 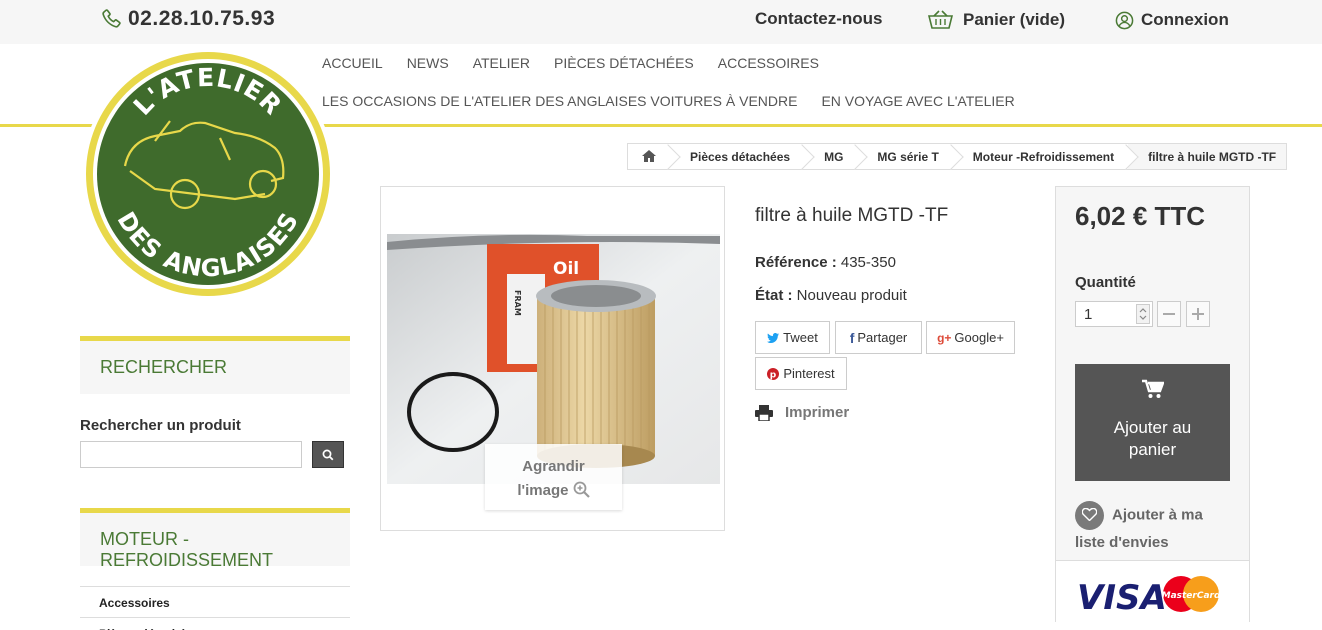 I want to click on pinterest-icon: p, so click(x=773, y=373).